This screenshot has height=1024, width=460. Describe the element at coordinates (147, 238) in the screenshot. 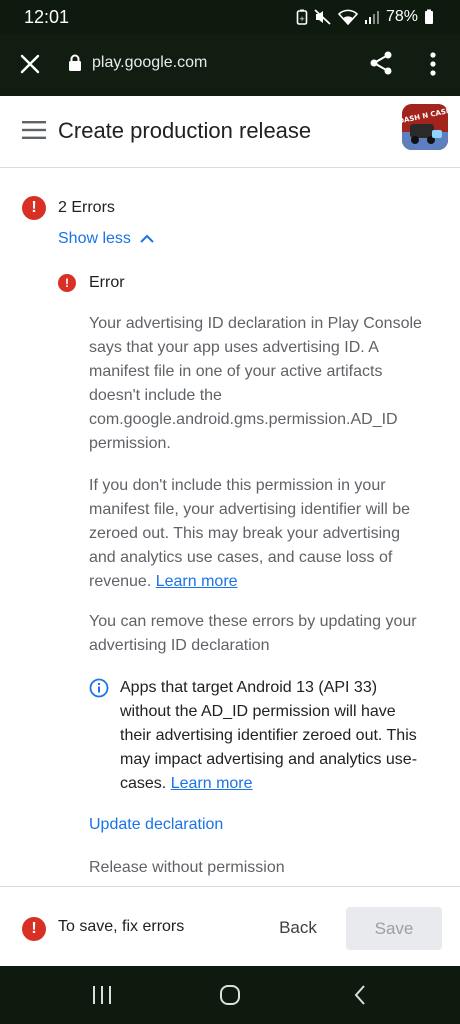

I see `chevron-up-icon` at that location.